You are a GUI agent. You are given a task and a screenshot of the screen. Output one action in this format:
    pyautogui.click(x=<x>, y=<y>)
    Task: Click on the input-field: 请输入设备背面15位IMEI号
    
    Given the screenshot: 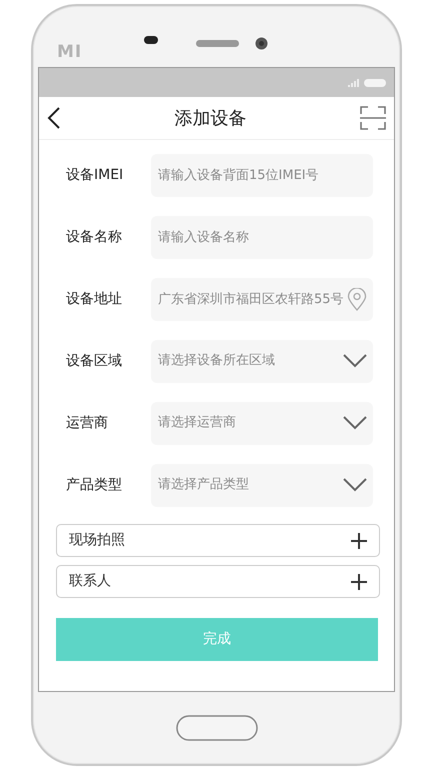 What is the action you would take?
    pyautogui.click(x=262, y=175)
    